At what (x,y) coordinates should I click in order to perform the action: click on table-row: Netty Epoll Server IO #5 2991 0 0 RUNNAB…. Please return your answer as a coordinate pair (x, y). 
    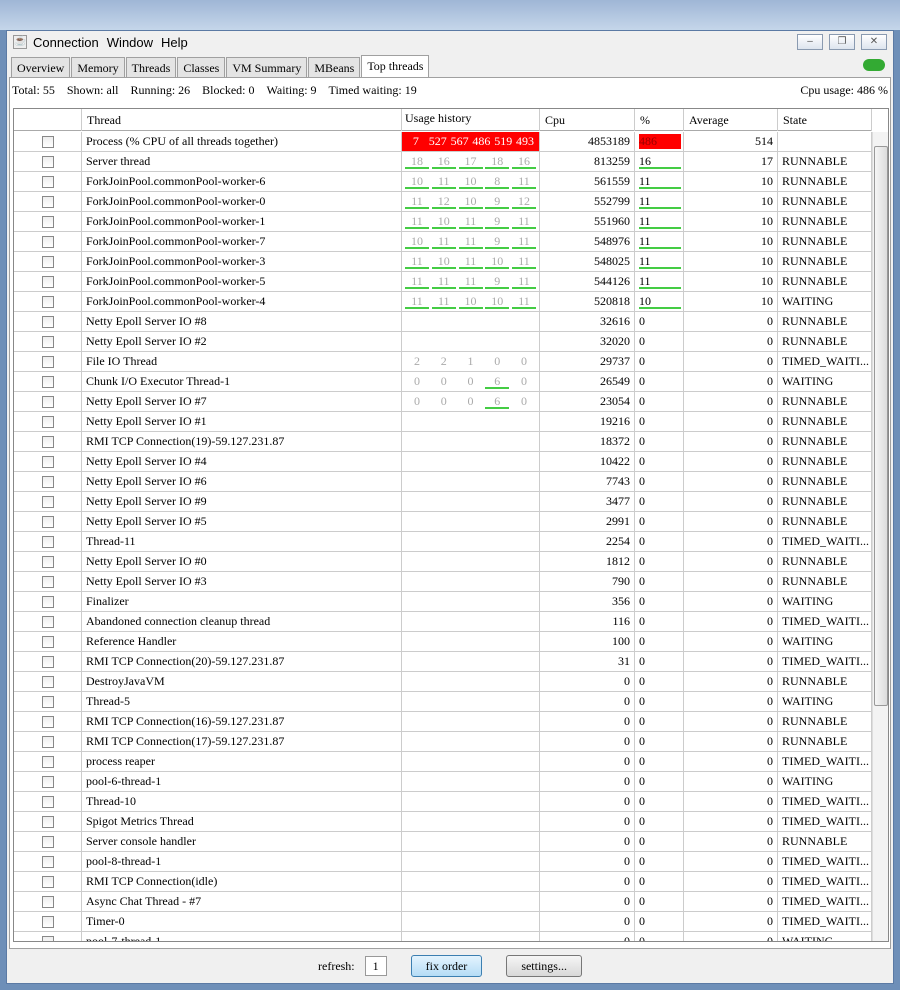
    Looking at the image, I should click on (443, 522).